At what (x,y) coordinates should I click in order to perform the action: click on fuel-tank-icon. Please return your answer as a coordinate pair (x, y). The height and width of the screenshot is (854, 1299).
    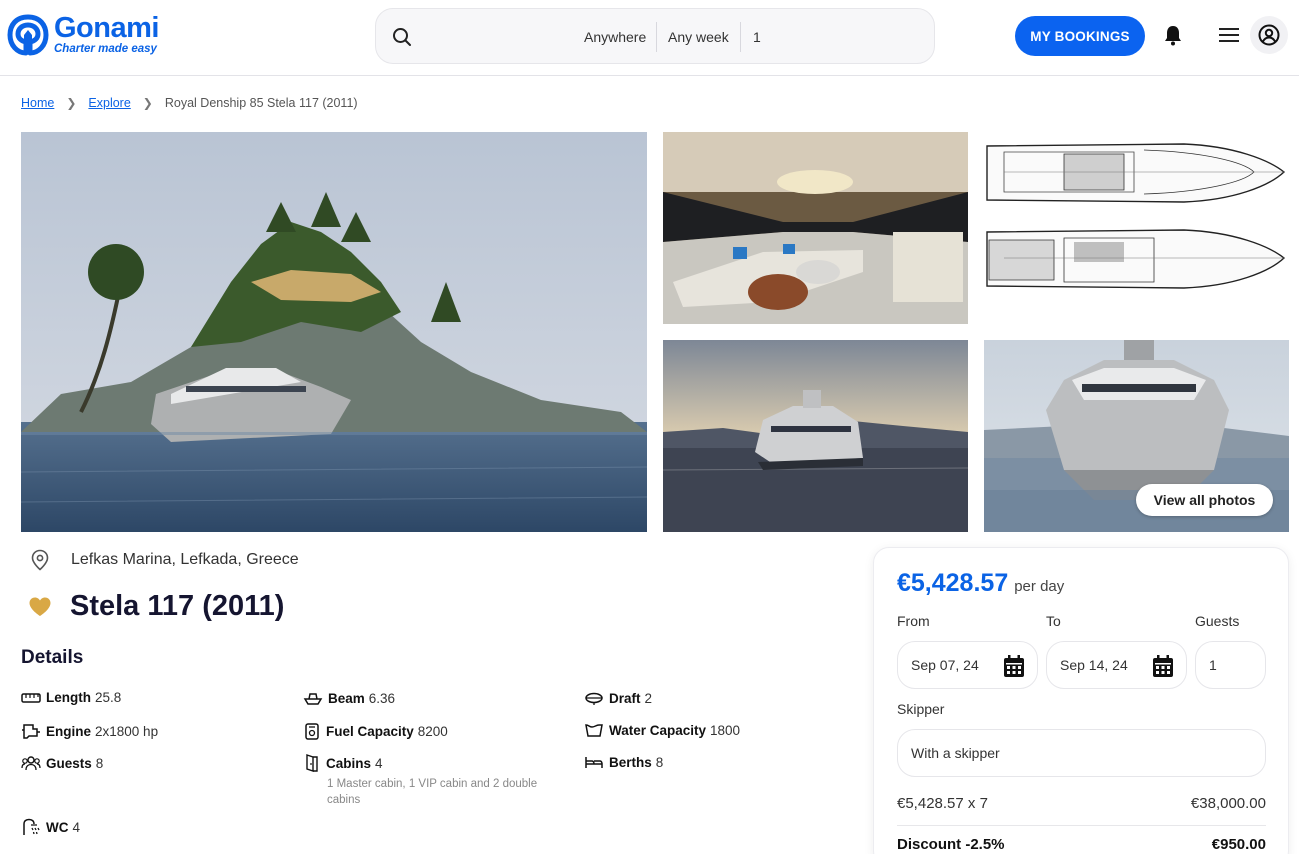
    Looking at the image, I should click on (312, 731).